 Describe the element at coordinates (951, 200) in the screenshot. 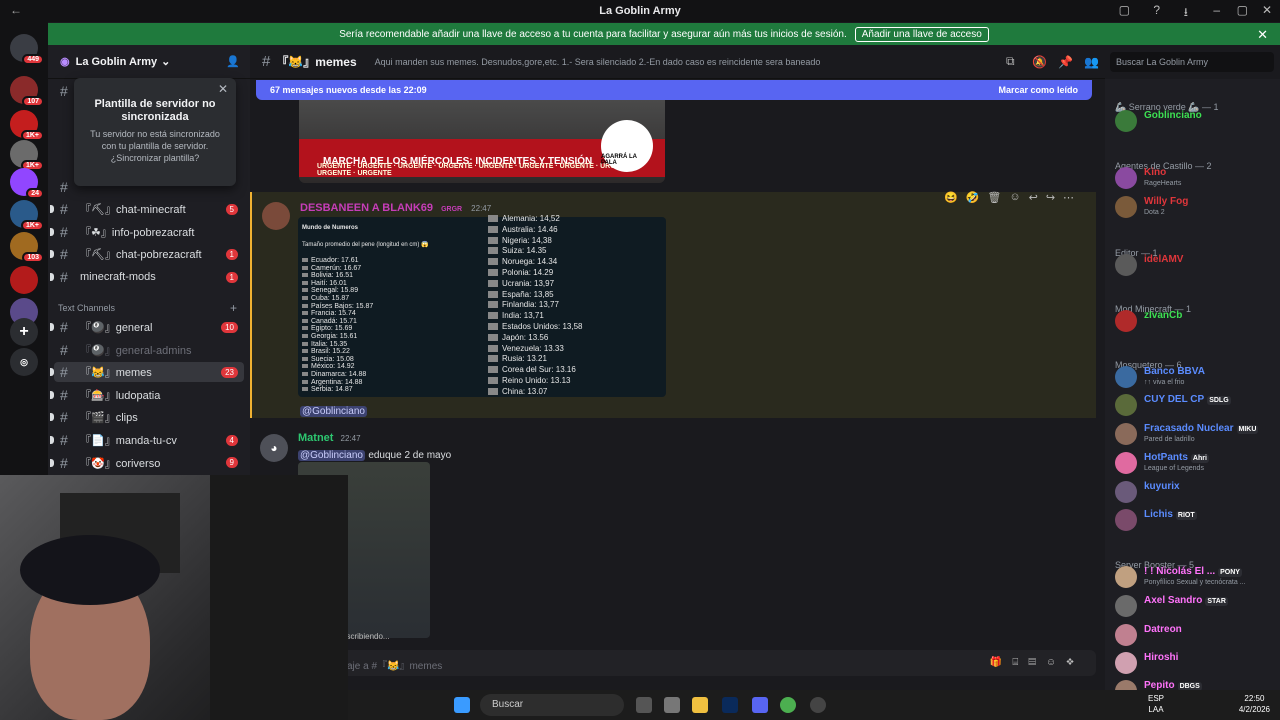

I see `reaction-emoji-icon: 😆` at that location.